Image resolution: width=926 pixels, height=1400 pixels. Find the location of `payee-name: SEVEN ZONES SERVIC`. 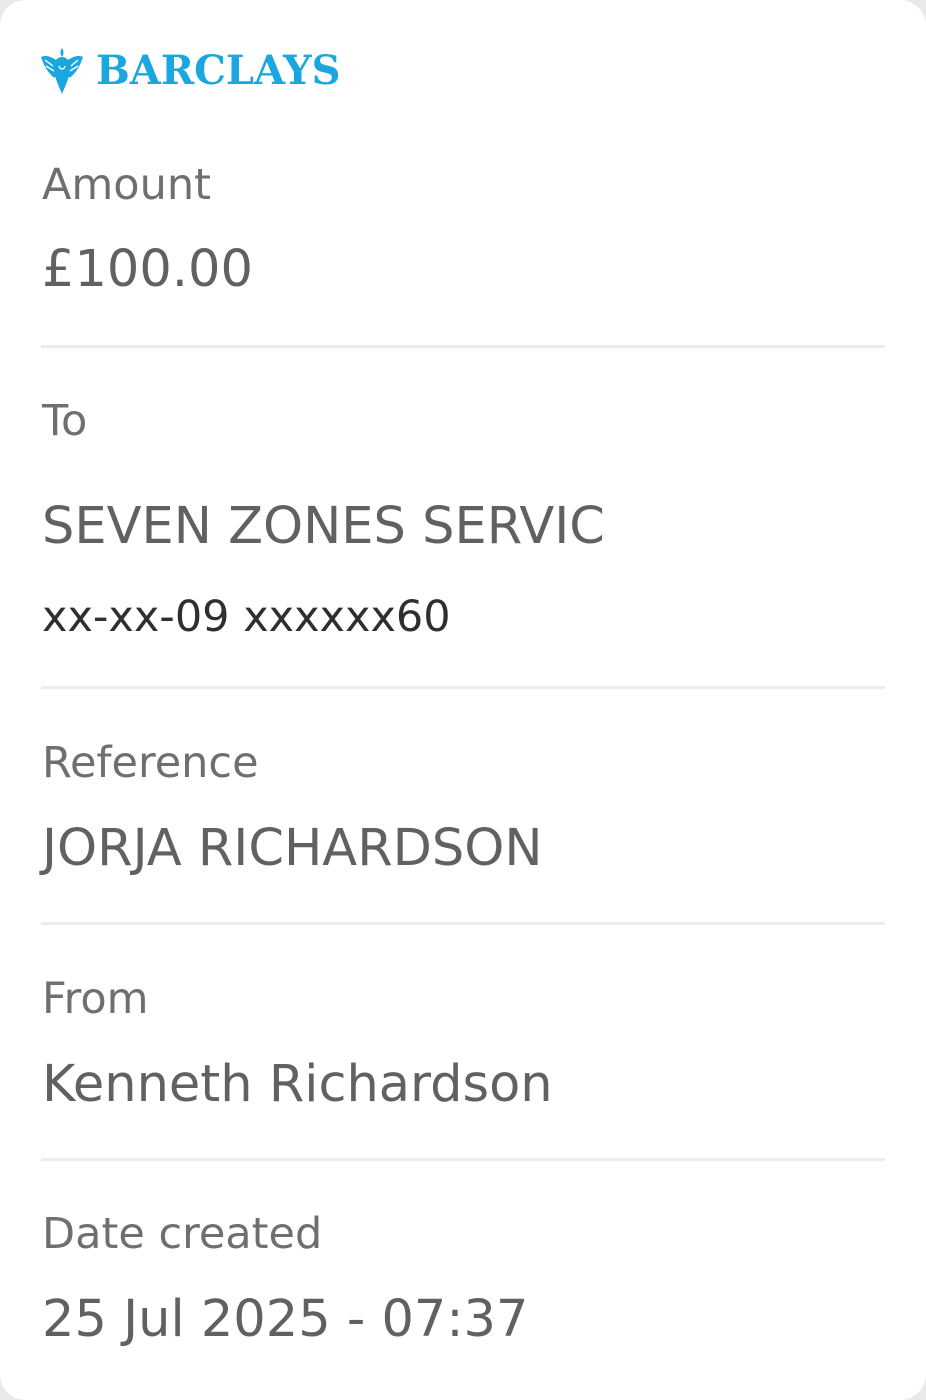

payee-name: SEVEN ZONES SERVIC is located at coordinates (323, 526).